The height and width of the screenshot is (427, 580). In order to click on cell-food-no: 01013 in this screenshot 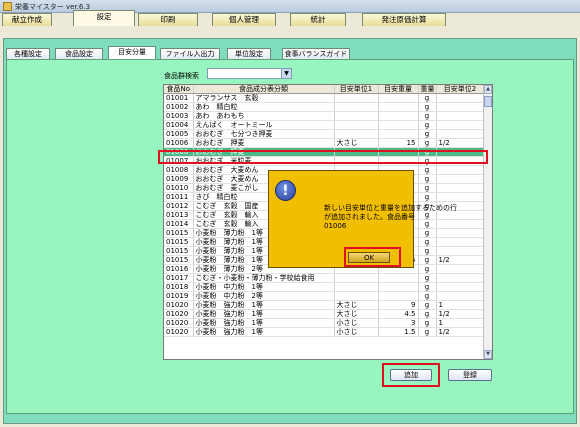, I will do `click(179, 215)`.